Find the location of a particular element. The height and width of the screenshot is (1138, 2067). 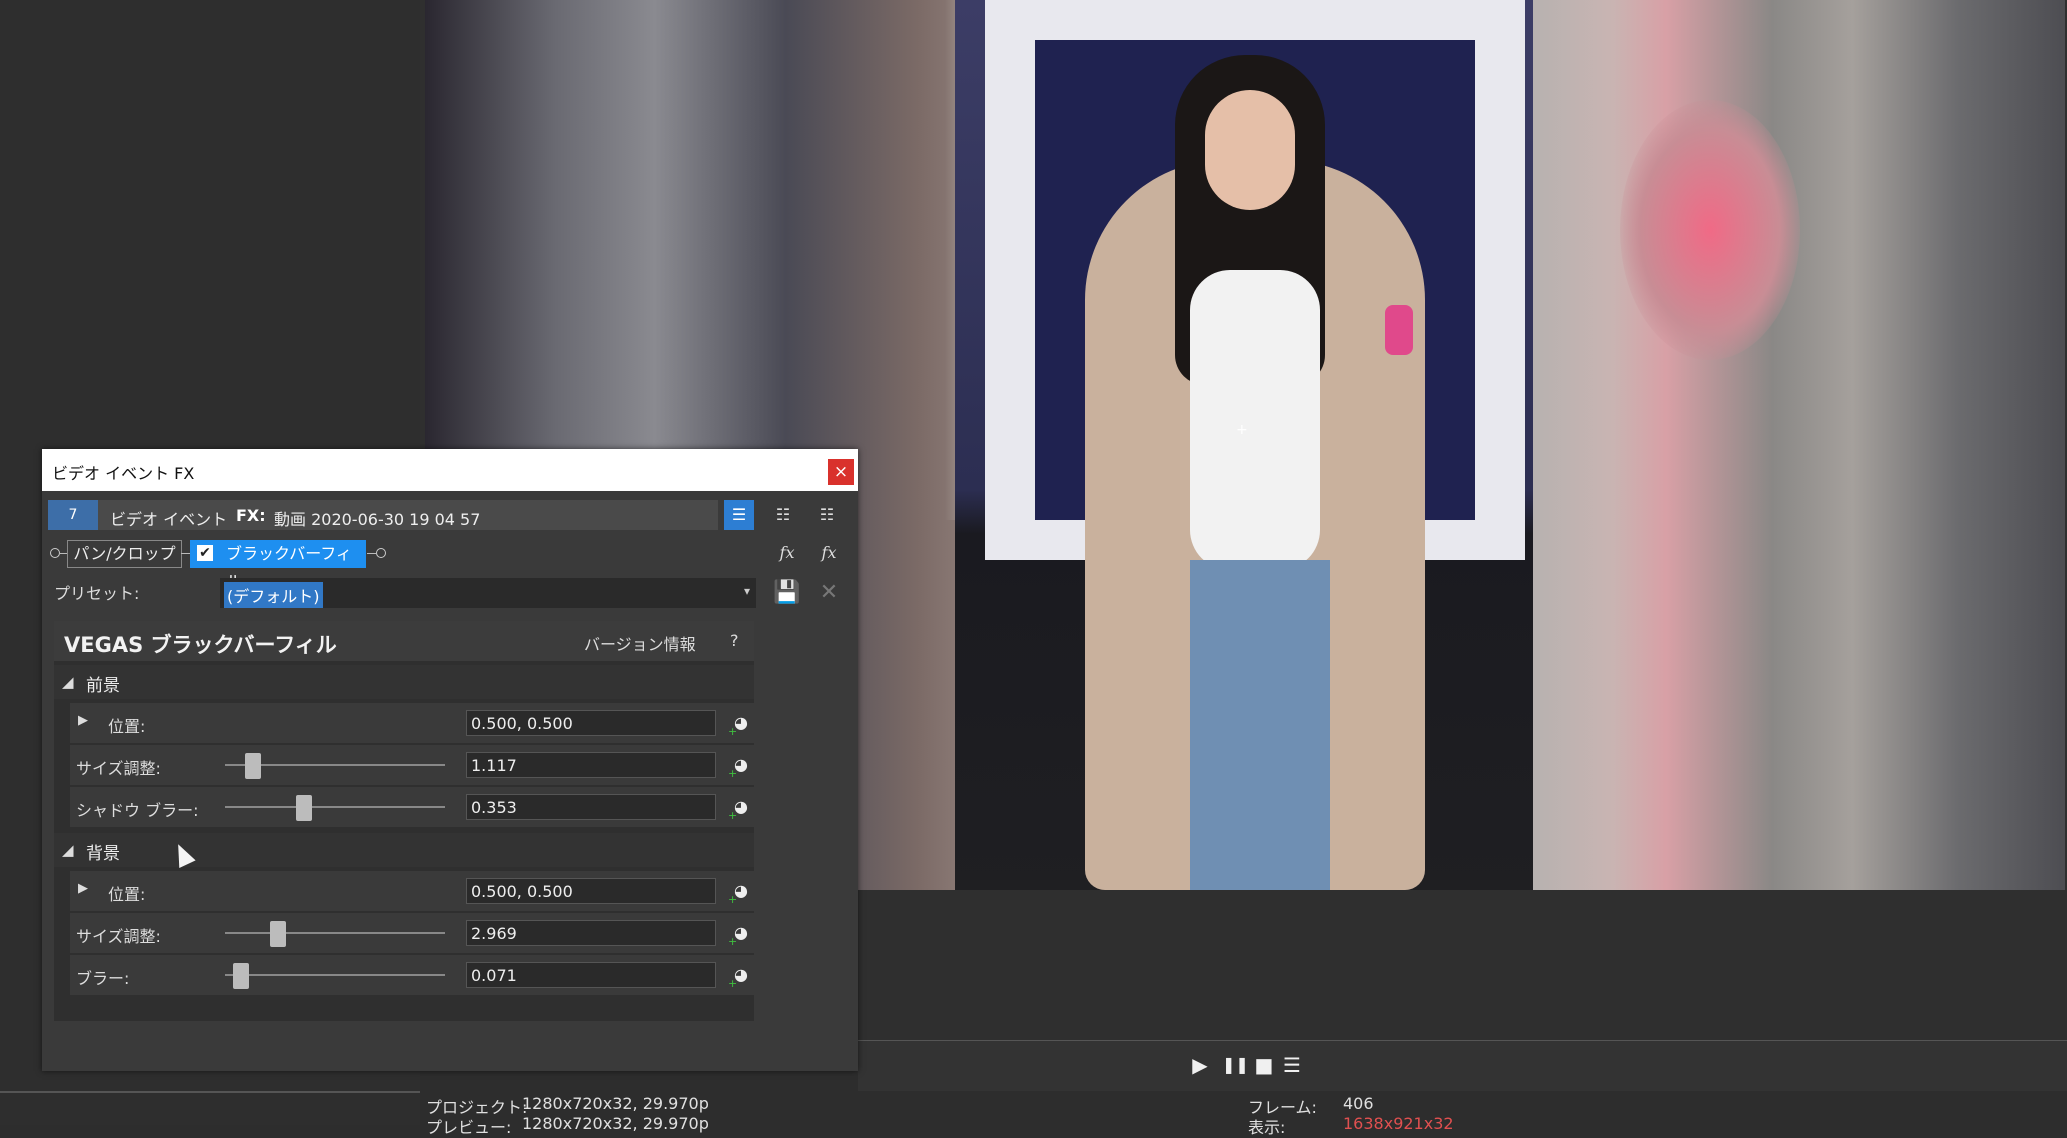

preset-dropdown: (デフォルト) ▾ is located at coordinates (488, 593).